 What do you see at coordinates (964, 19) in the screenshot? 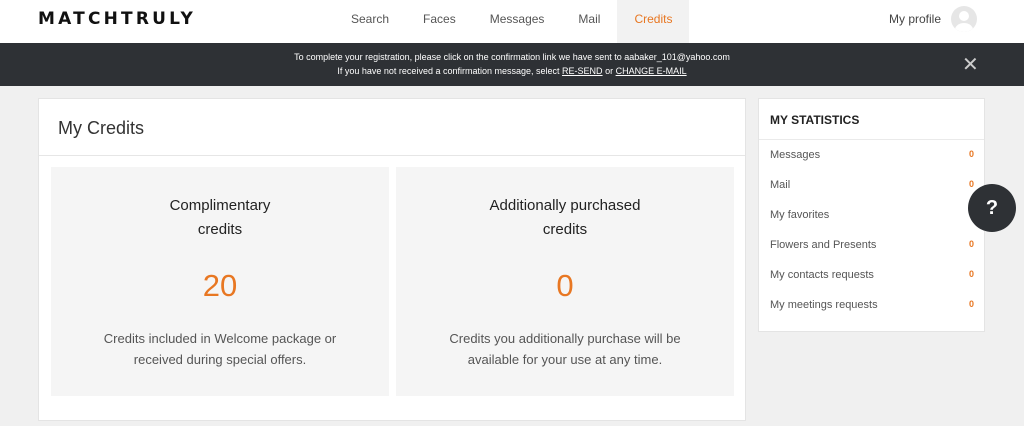
I see `avatar` at bounding box center [964, 19].